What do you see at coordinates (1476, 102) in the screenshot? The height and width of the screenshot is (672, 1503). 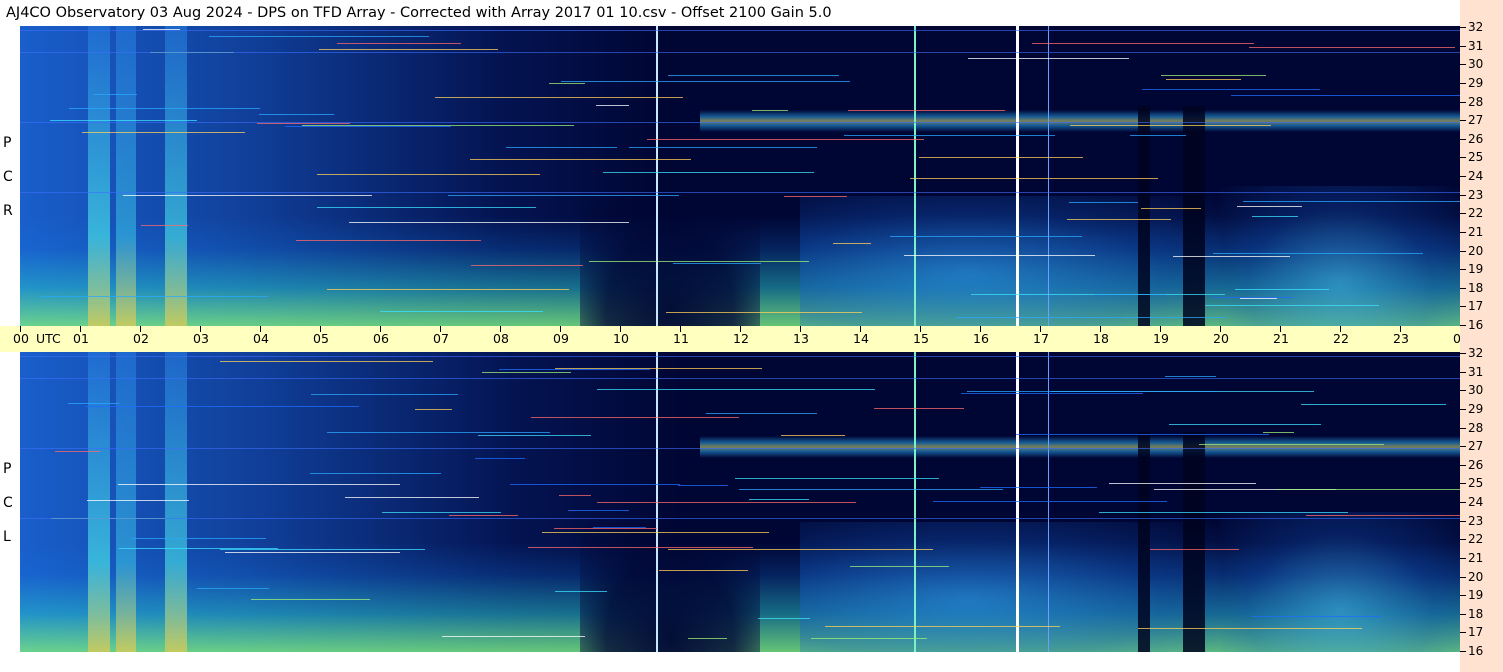 I see `top-freq-tick-label: 28` at bounding box center [1476, 102].